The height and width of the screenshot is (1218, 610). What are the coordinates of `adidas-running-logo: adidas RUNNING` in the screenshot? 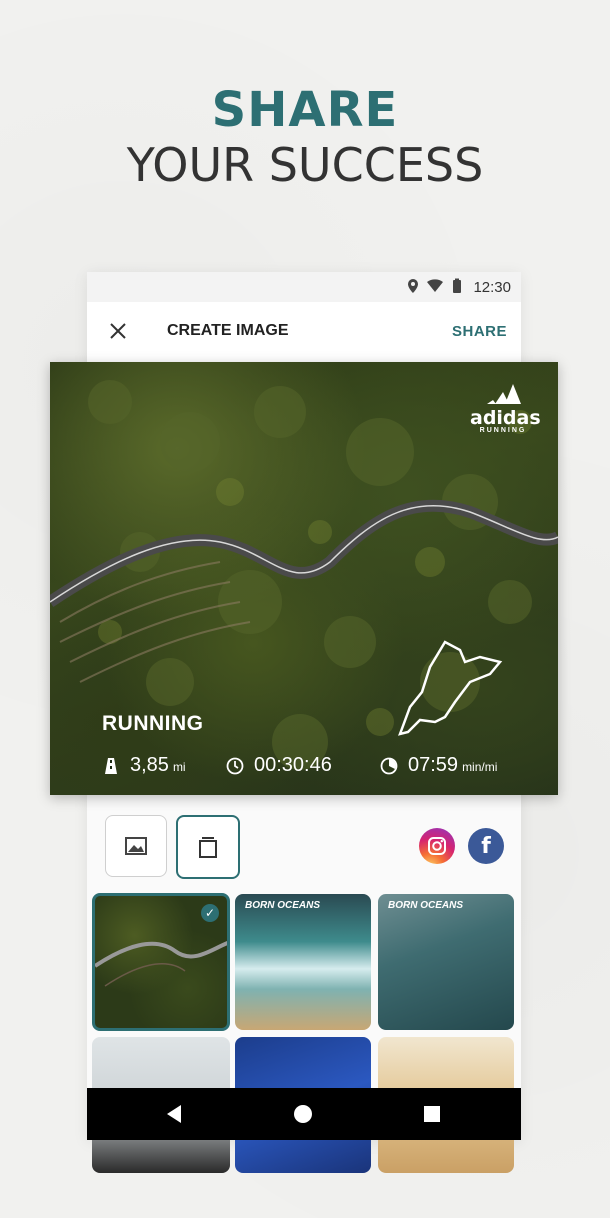 It's located at (505, 408).